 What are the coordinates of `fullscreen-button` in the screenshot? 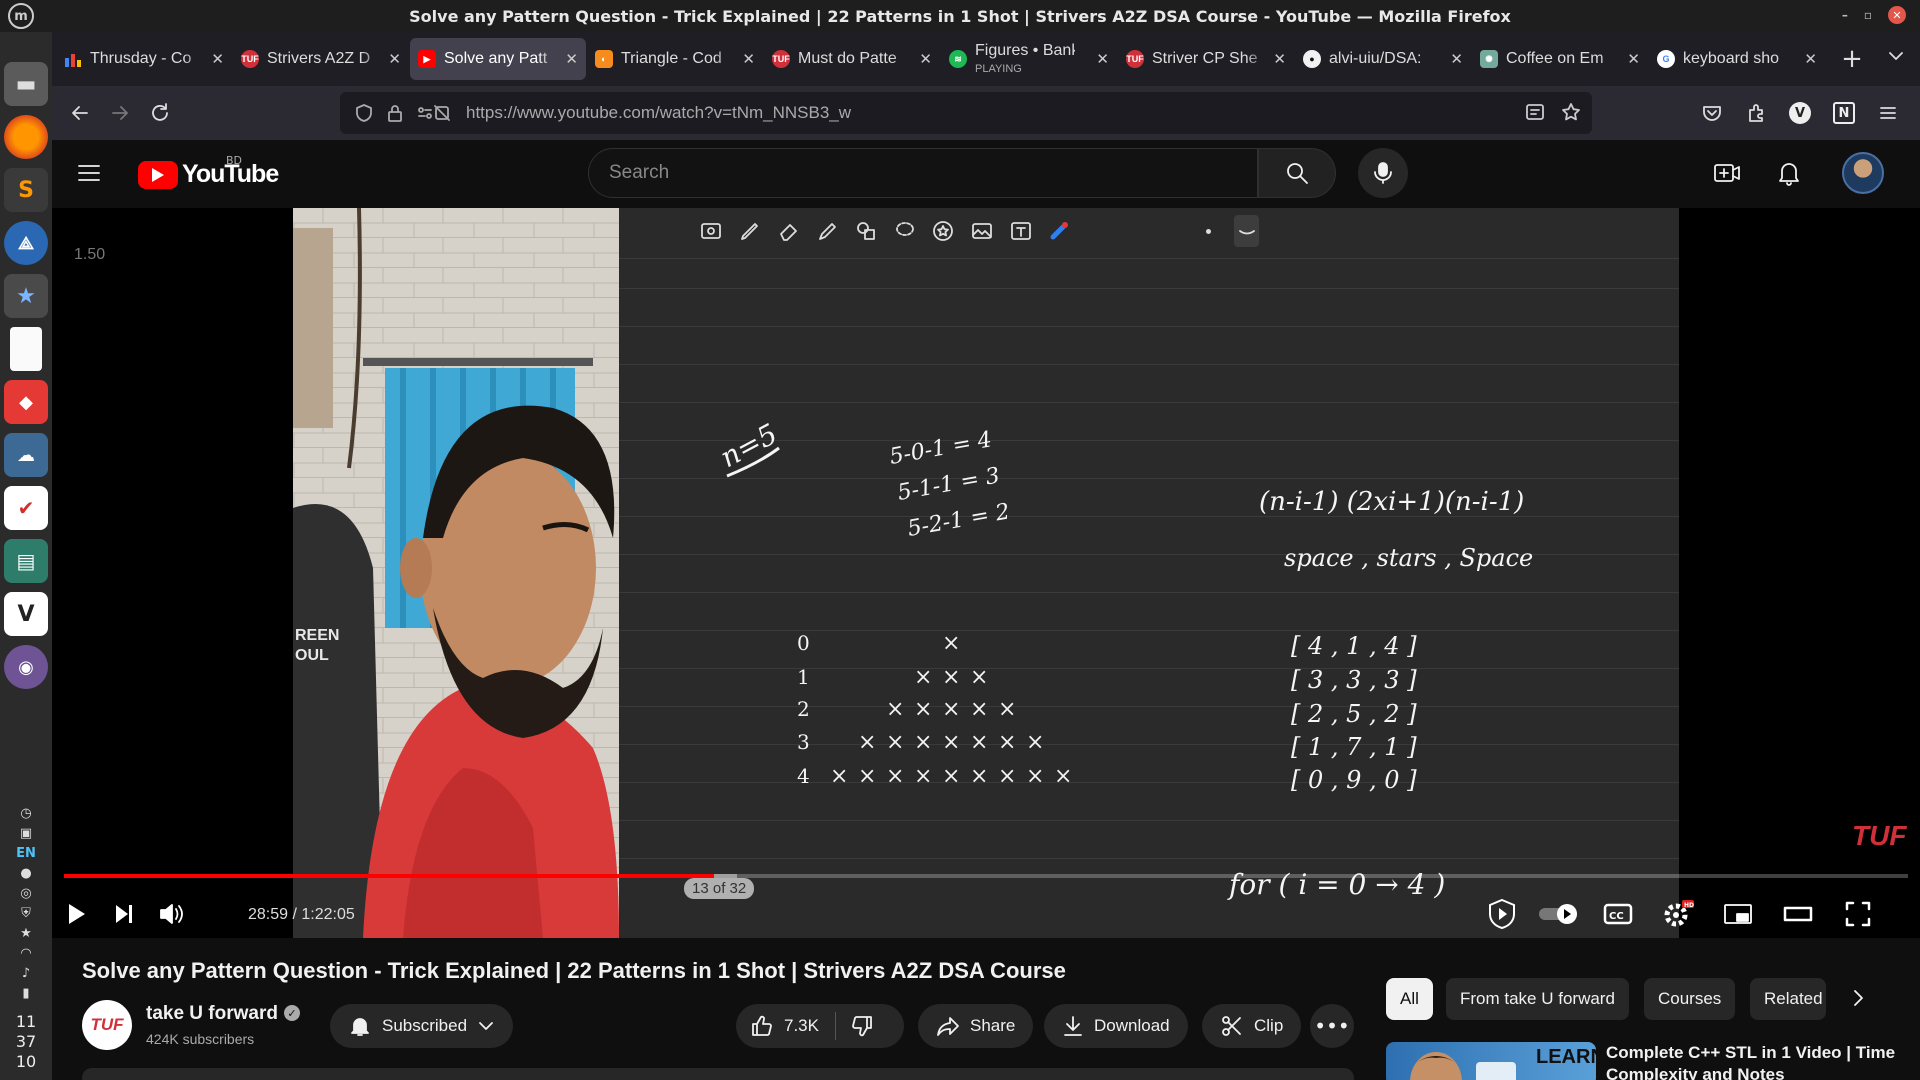 It's located at (1858, 914).